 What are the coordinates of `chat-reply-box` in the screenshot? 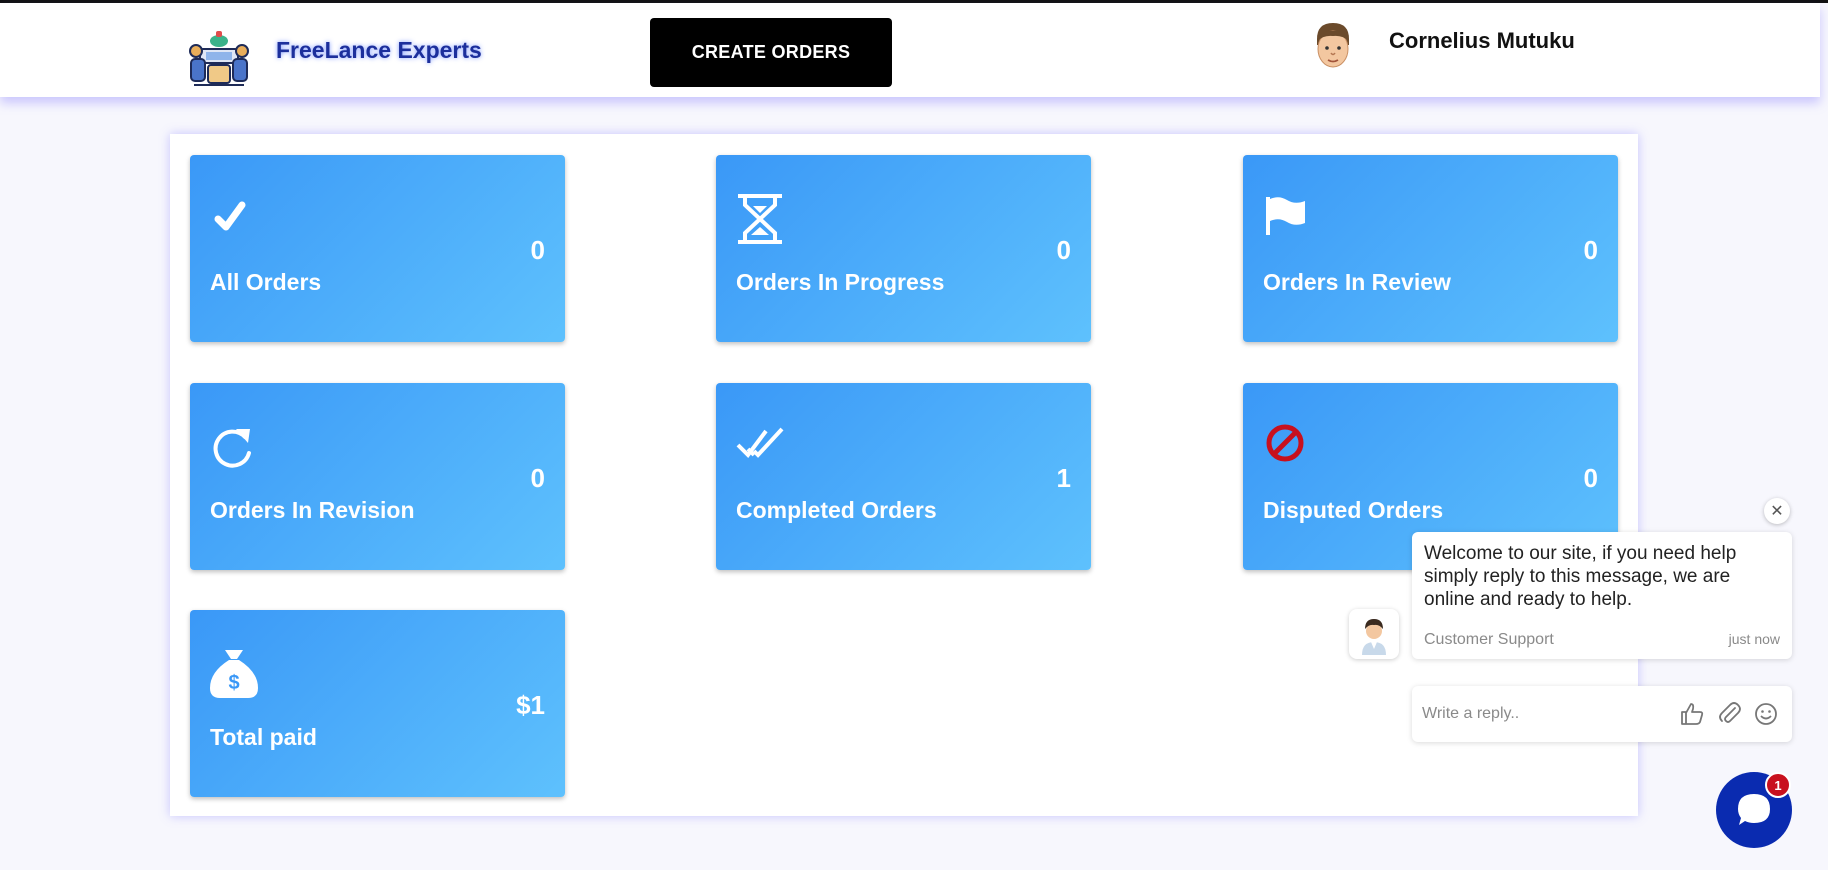 It's located at (1602, 714).